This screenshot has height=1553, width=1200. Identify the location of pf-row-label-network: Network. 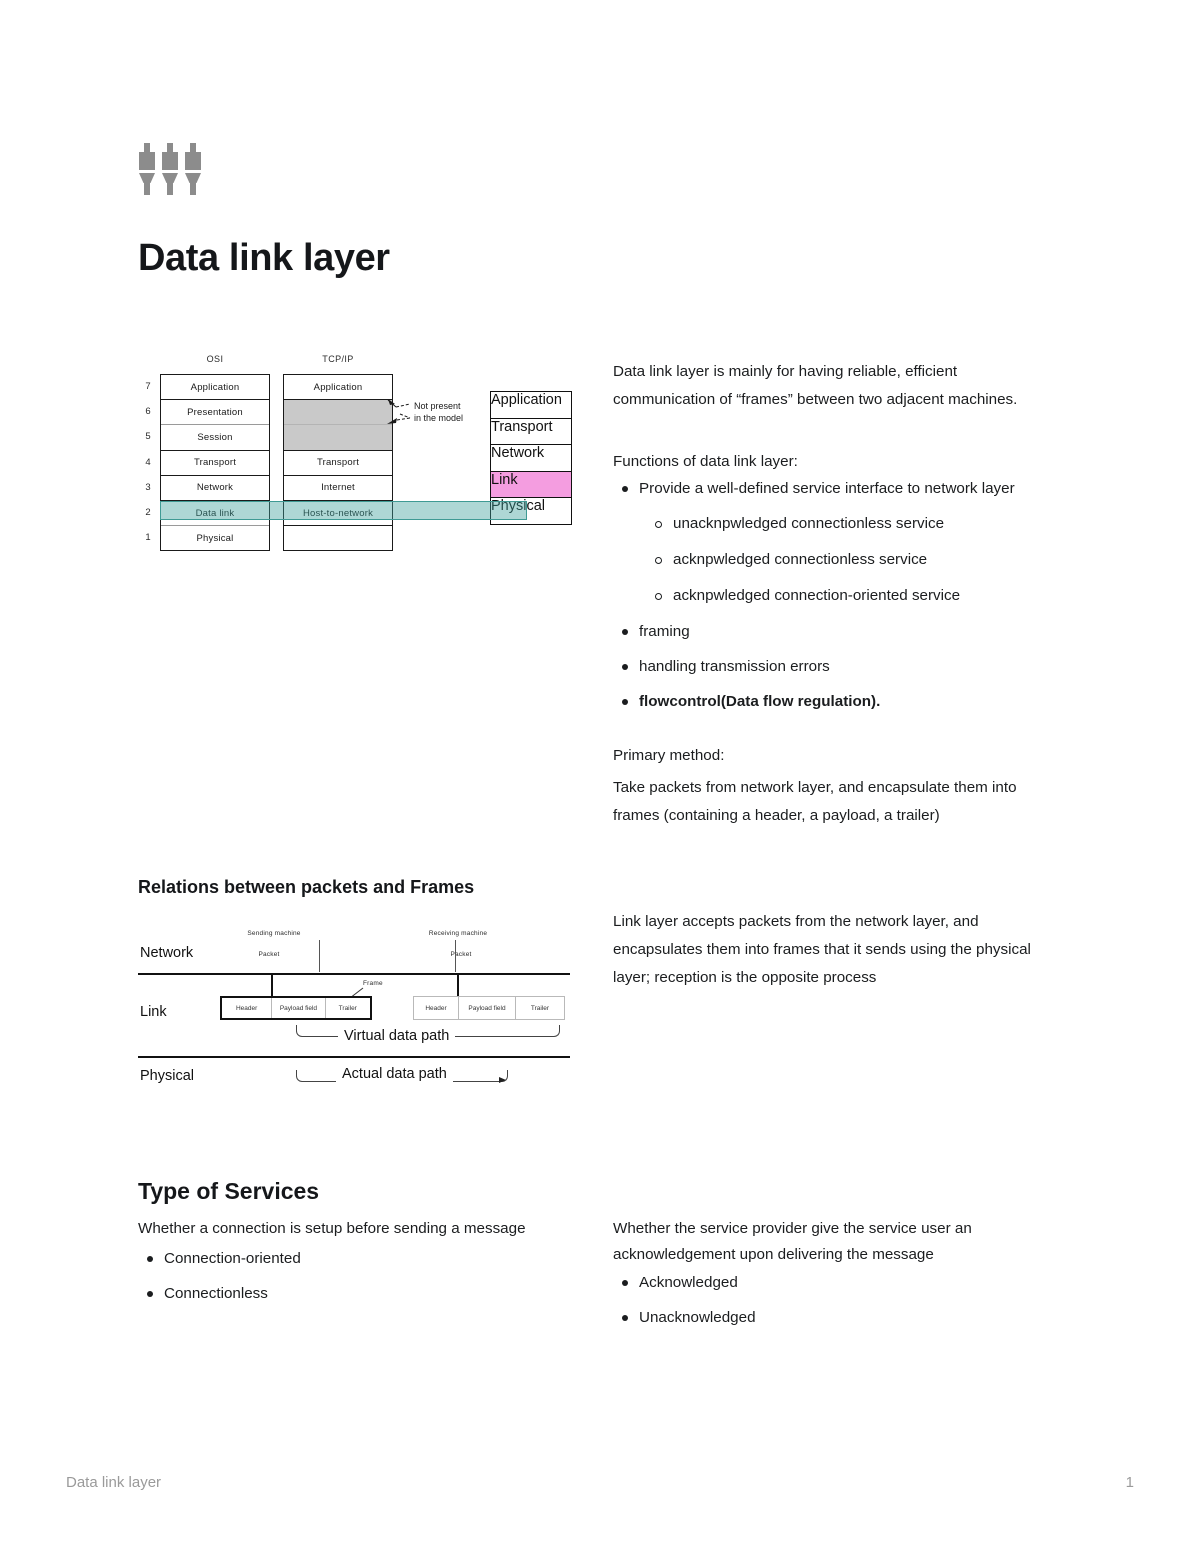
(167, 953).